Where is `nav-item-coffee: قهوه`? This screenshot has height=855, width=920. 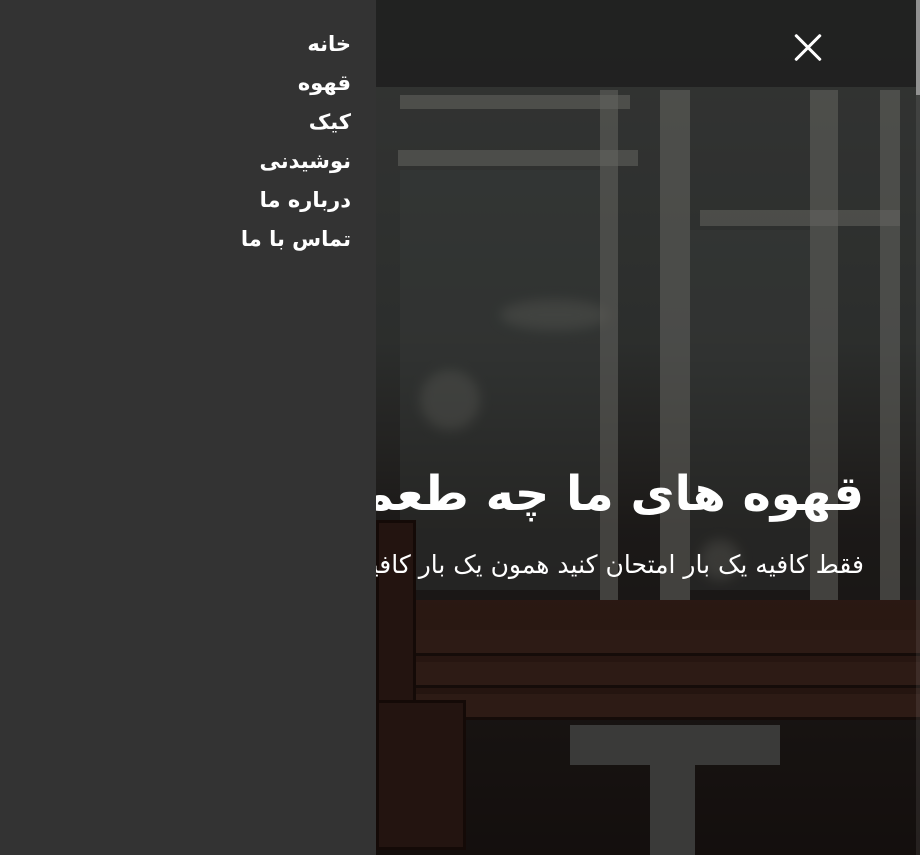 nav-item-coffee: قهوه is located at coordinates (175, 88).